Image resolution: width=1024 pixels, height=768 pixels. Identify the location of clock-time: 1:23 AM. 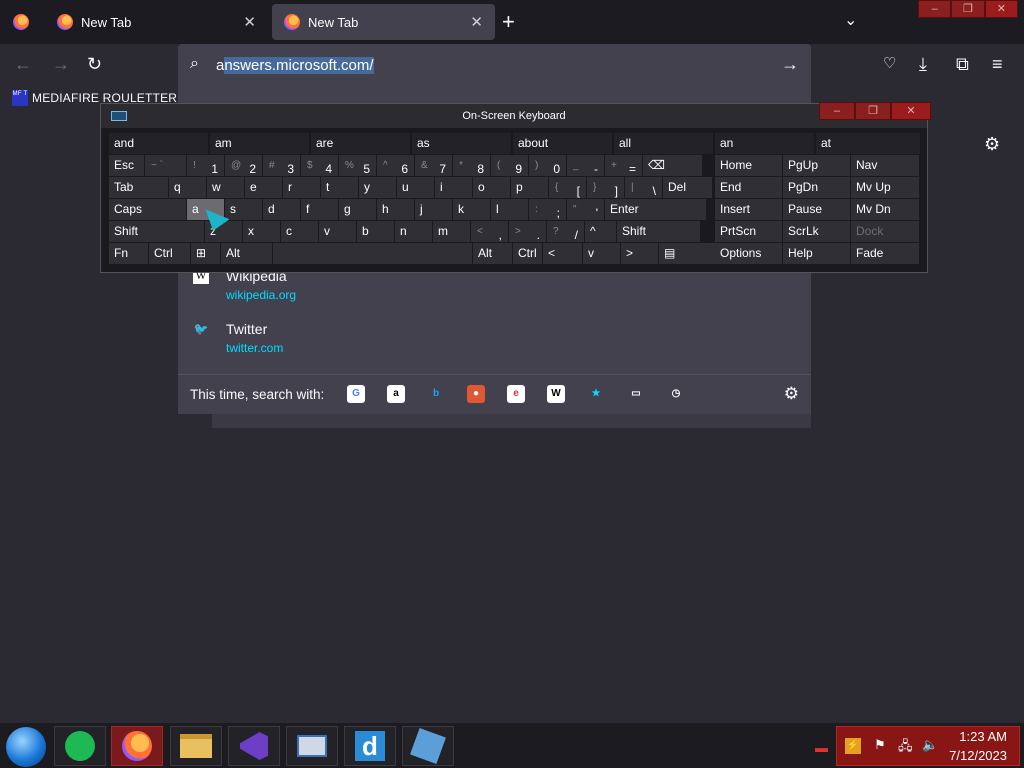
(983, 736).